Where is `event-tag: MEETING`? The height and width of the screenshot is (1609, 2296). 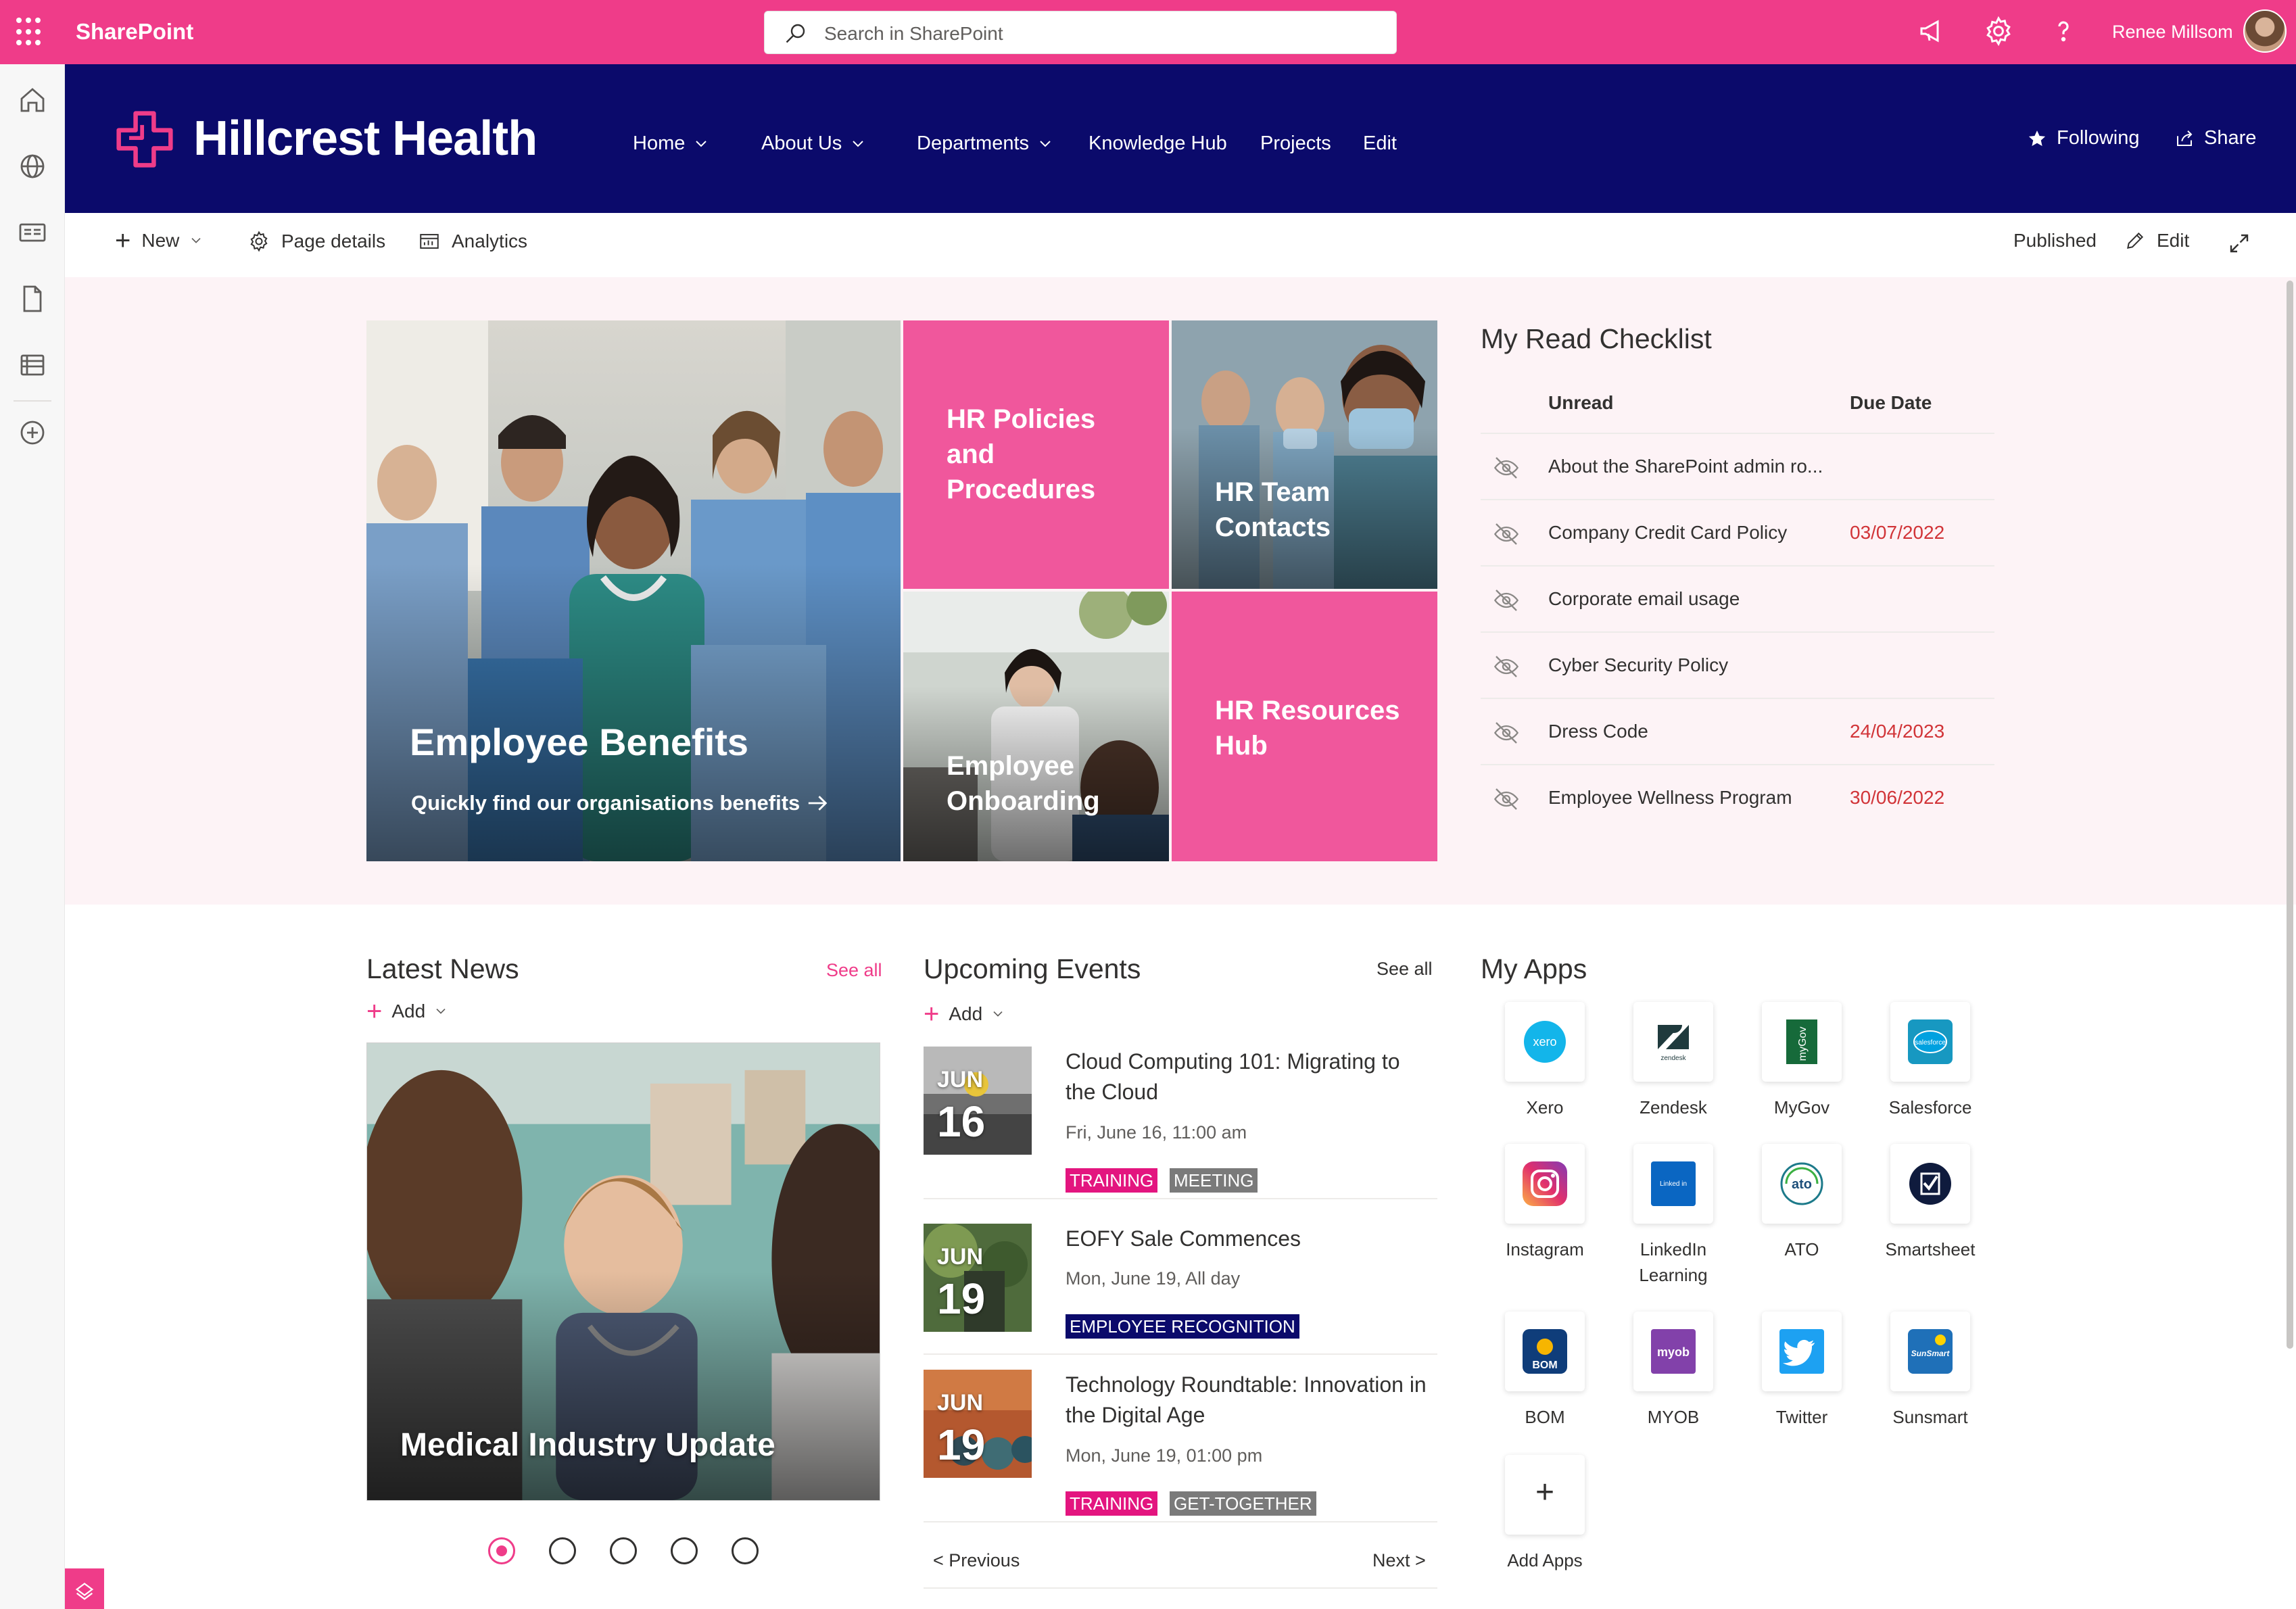
event-tag: MEETING is located at coordinates (1214, 1180).